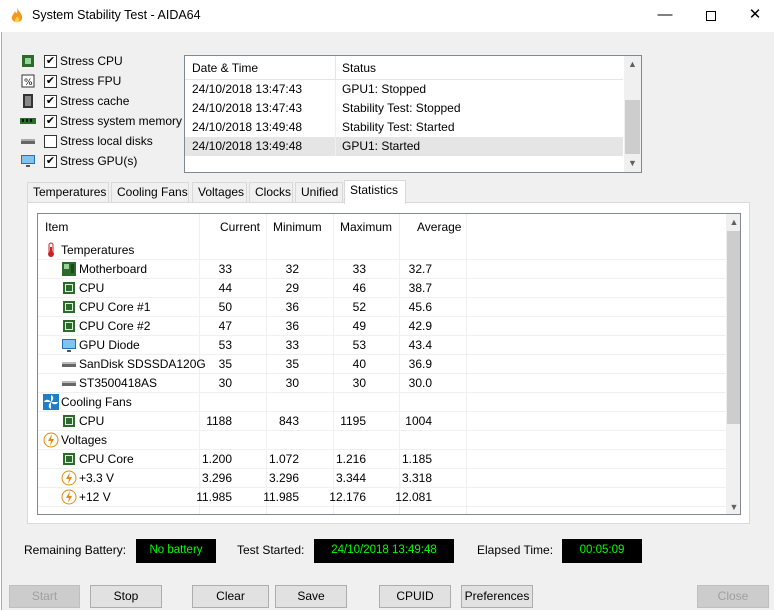  What do you see at coordinates (404, 89) in the screenshot?
I see `log-row: 24/10/2018 13:47:43 GPU1: Stopped` at bounding box center [404, 89].